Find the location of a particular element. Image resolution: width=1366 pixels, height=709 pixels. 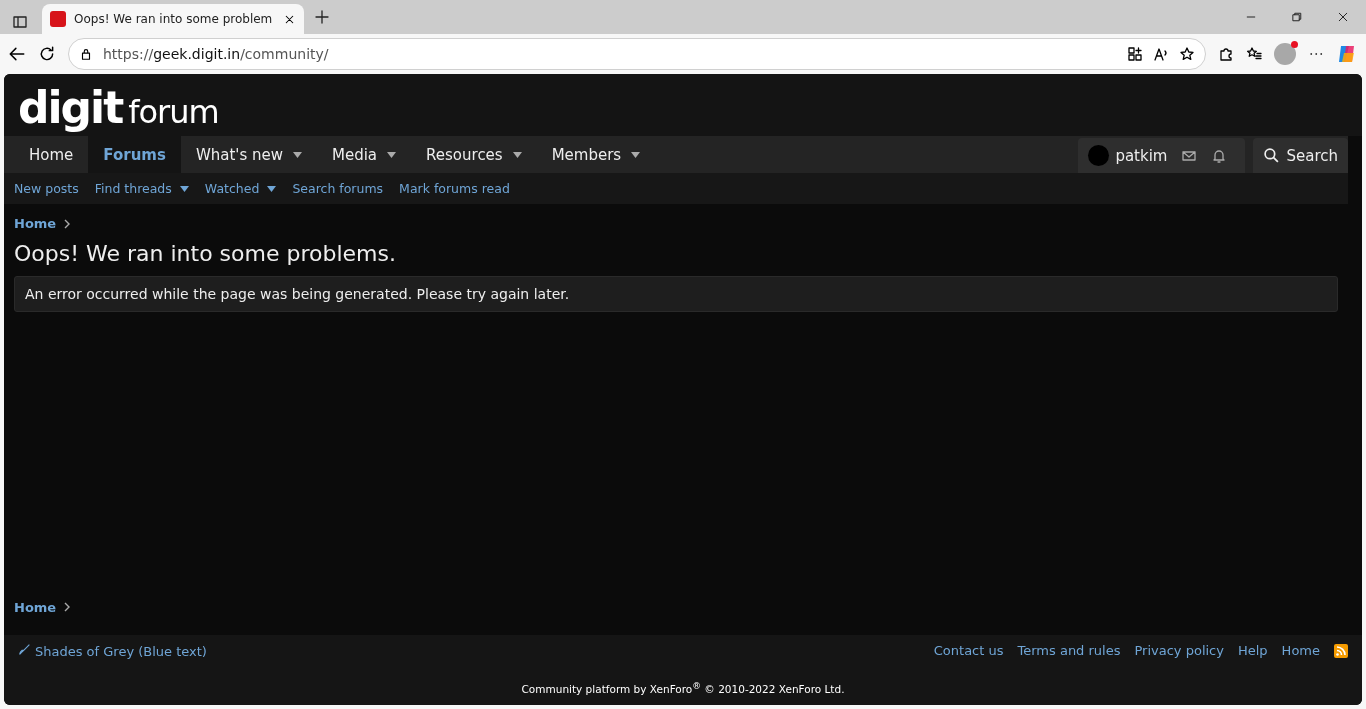

new-tab-icon is located at coordinates (322, 17).